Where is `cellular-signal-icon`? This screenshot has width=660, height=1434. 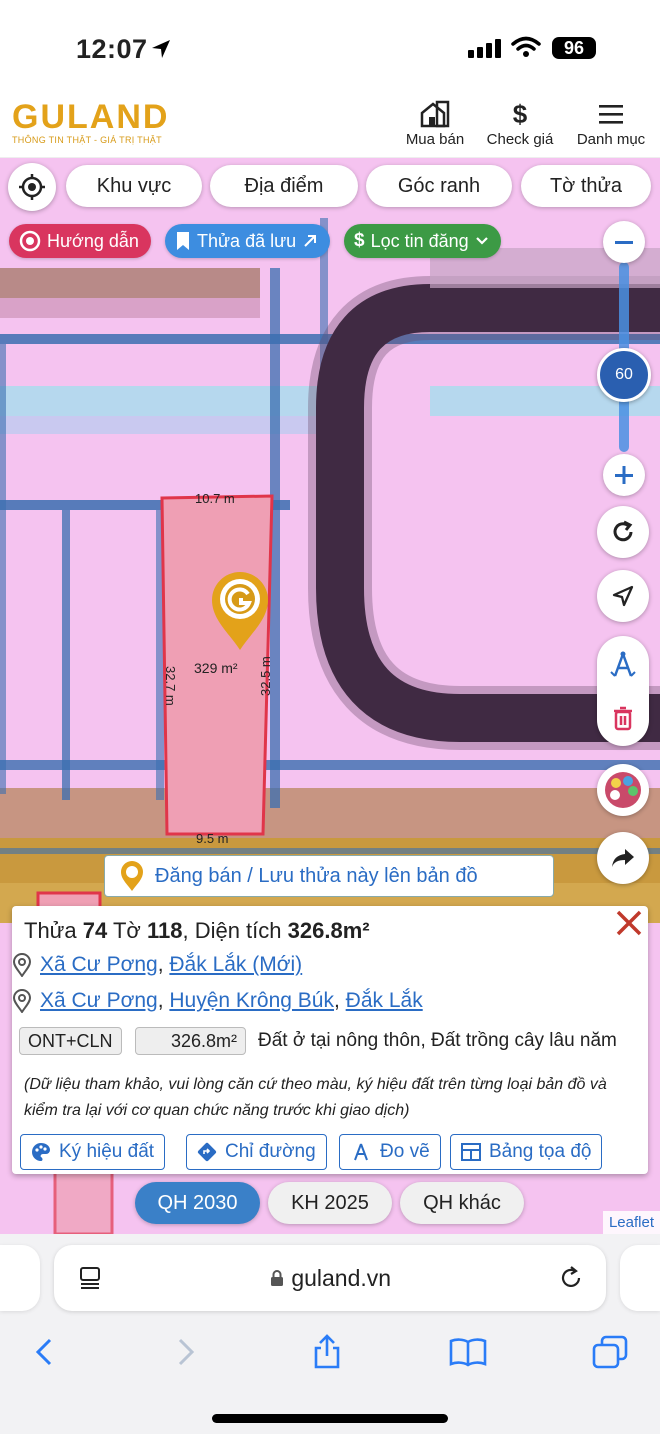
cellular-signal-icon is located at coordinates (484, 48).